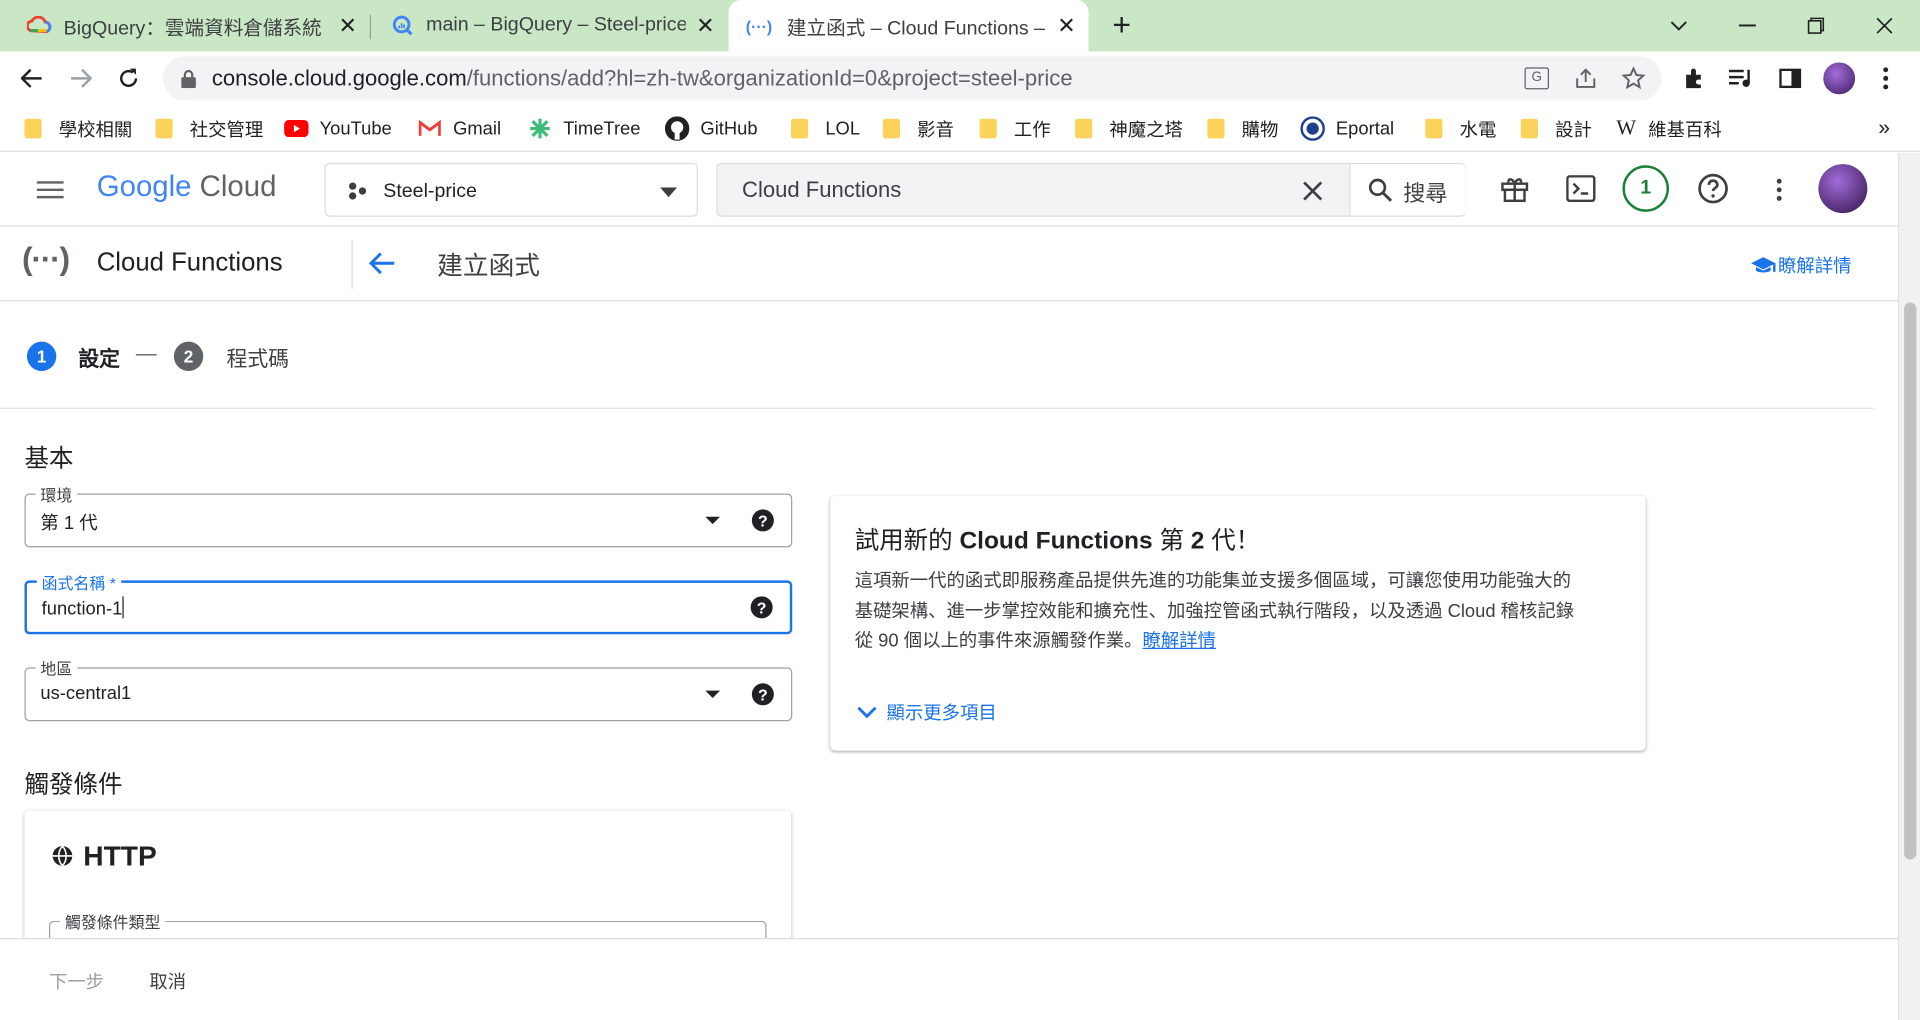 The height and width of the screenshot is (1020, 1920). What do you see at coordinates (584, 128) in the screenshot?
I see `bookmark-timetree: TimeTree` at bounding box center [584, 128].